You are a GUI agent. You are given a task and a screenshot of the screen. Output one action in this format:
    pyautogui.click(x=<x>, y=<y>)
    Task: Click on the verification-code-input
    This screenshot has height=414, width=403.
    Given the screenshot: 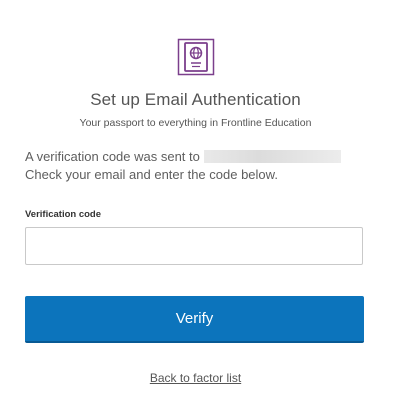 What is the action you would take?
    pyautogui.click(x=194, y=246)
    